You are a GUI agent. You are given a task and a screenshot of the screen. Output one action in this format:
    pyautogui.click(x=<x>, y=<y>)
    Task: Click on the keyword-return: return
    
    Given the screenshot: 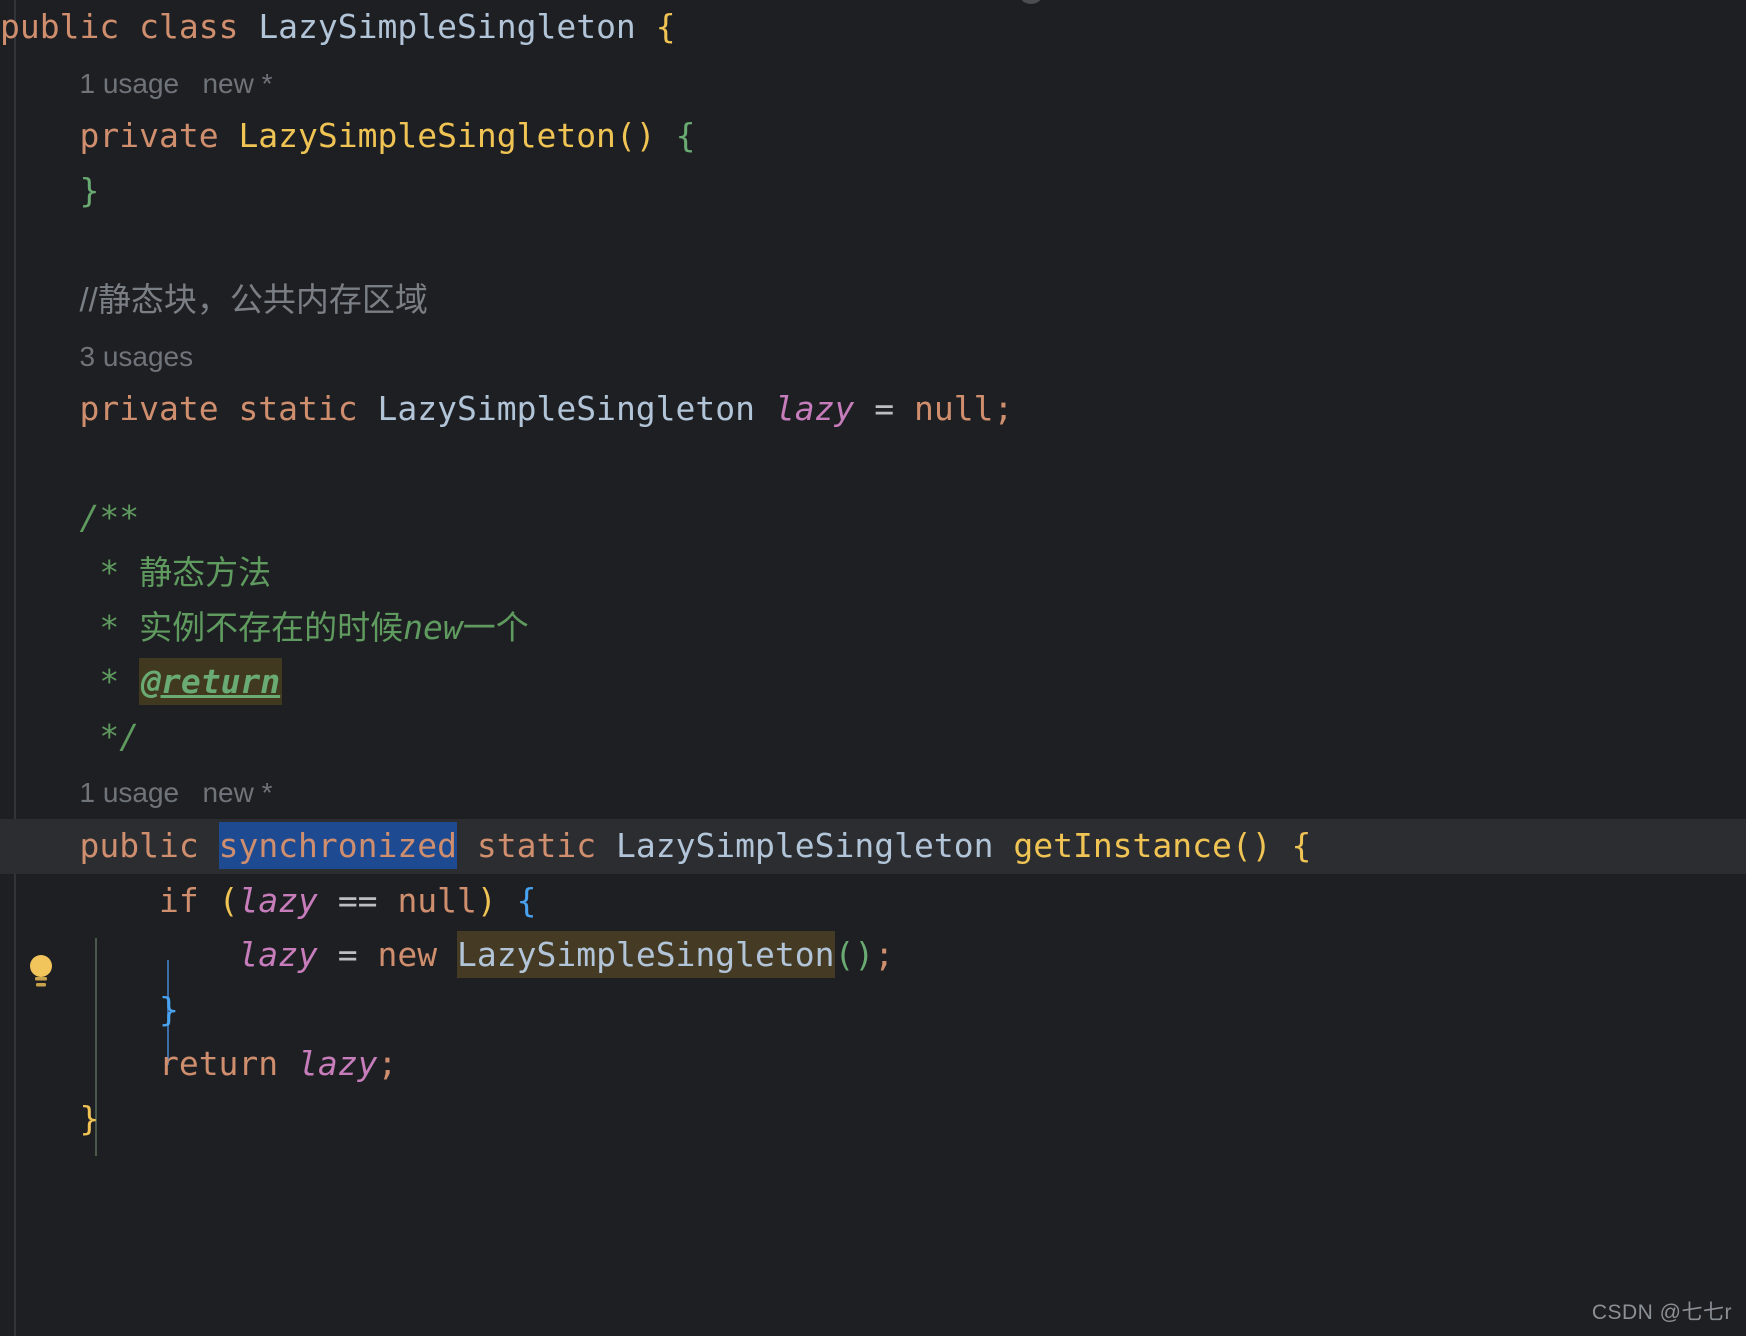 What is the action you would take?
    pyautogui.click(x=218, y=1064)
    